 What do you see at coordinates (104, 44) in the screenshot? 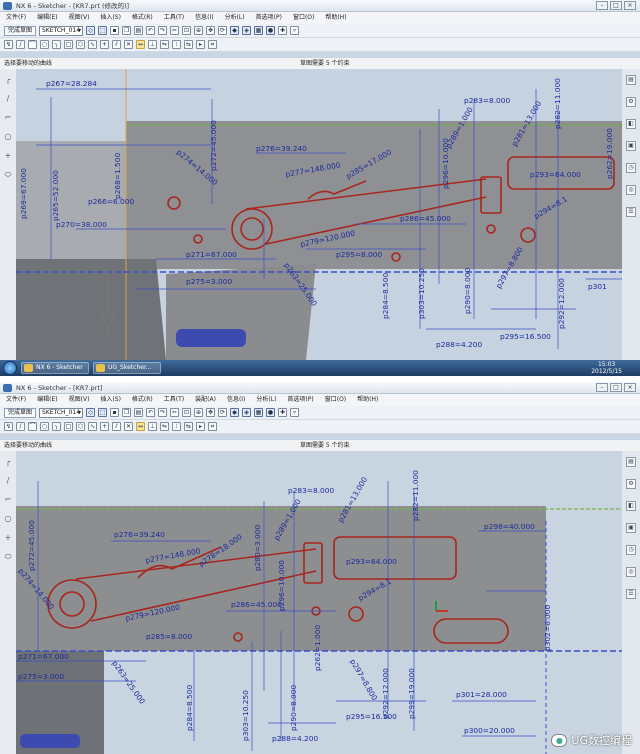
I see `point-icon: +` at bounding box center [104, 44].